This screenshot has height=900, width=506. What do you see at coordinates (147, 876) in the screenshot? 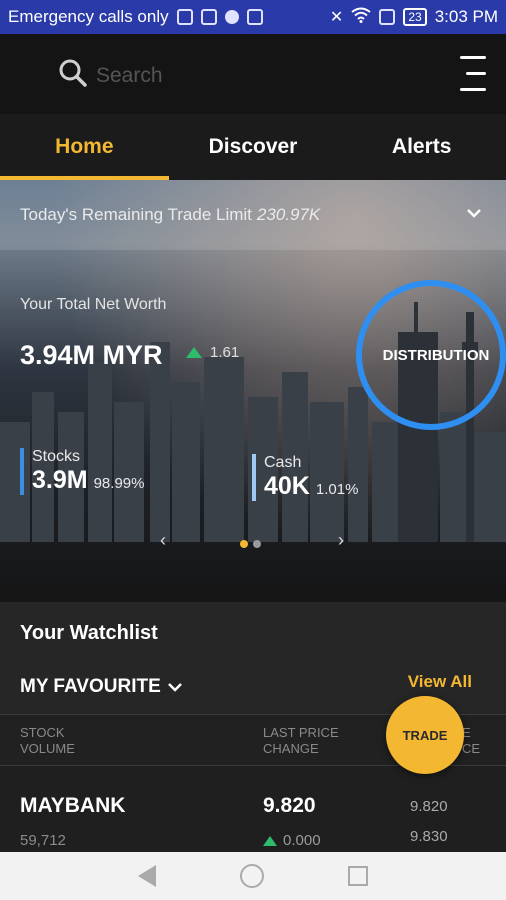
I see `back-icon` at bounding box center [147, 876].